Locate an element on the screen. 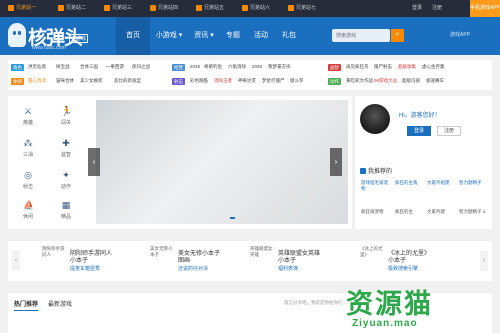 The height and width of the screenshot is (333, 500). category-link: 超级收集 is located at coordinates (407, 67).